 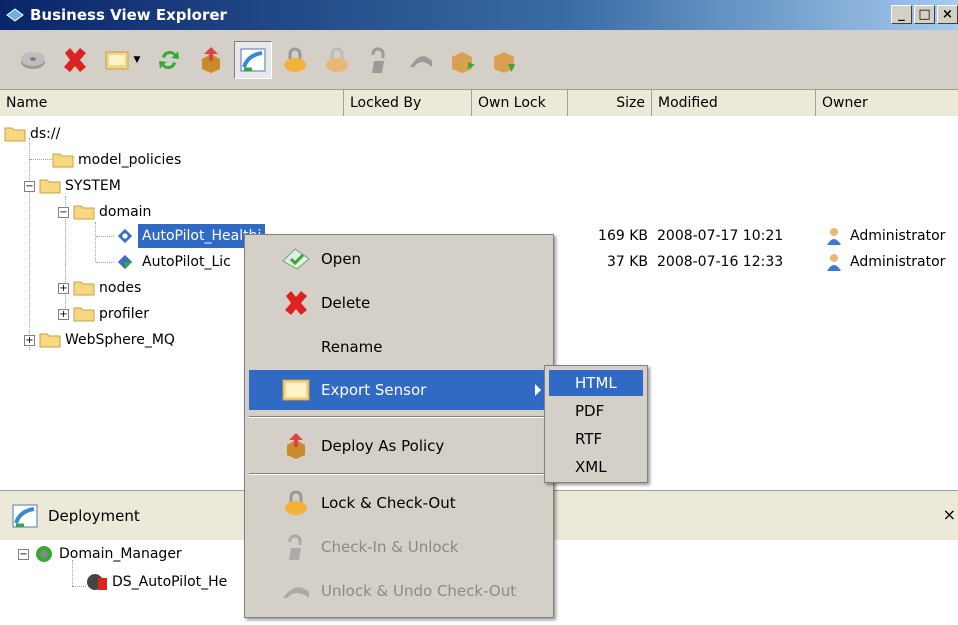 What do you see at coordinates (924, 14) in the screenshot?
I see `maximize-button: □` at bounding box center [924, 14].